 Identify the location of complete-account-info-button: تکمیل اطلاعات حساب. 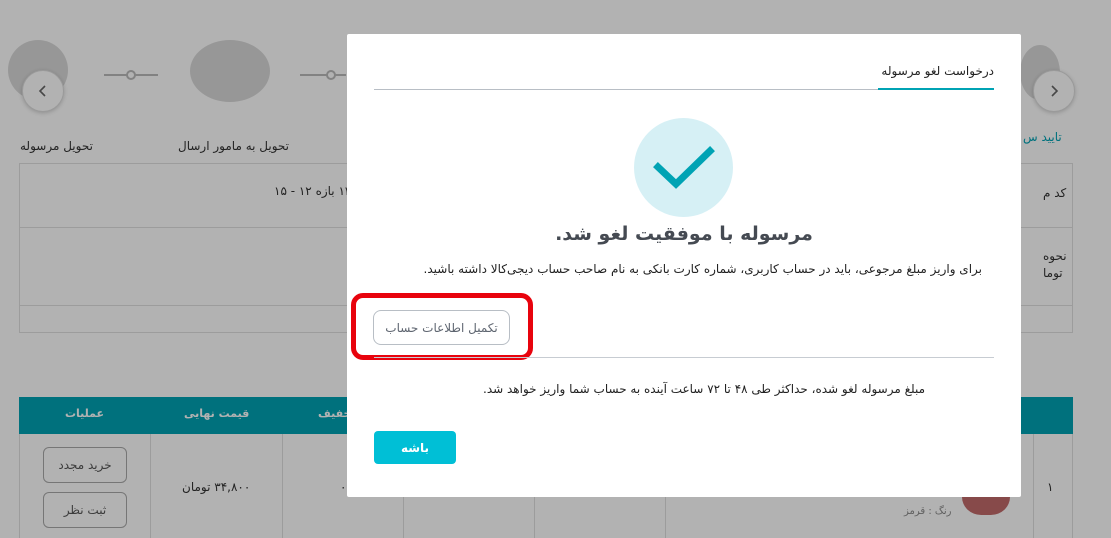
(441, 327).